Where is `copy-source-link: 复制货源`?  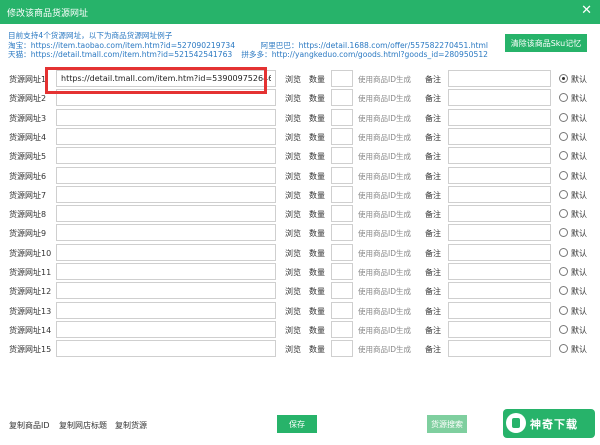
copy-source-link: 复制货源 is located at coordinates (131, 425).